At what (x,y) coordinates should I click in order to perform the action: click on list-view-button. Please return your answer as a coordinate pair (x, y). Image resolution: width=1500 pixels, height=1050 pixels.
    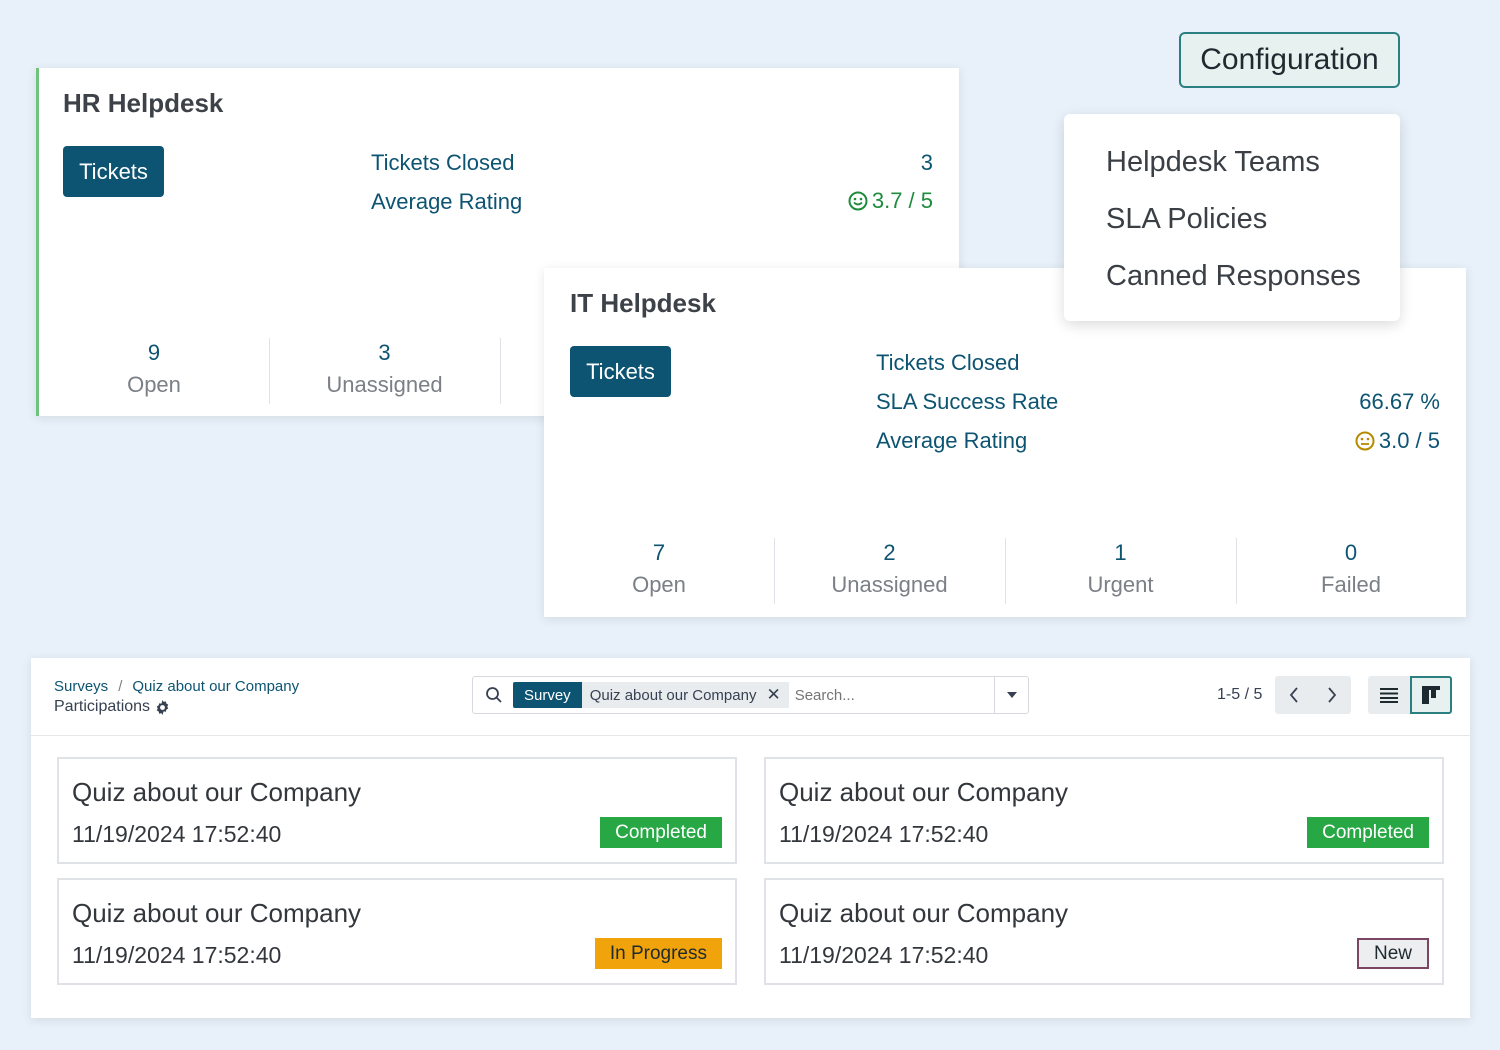
    Looking at the image, I should click on (1389, 695).